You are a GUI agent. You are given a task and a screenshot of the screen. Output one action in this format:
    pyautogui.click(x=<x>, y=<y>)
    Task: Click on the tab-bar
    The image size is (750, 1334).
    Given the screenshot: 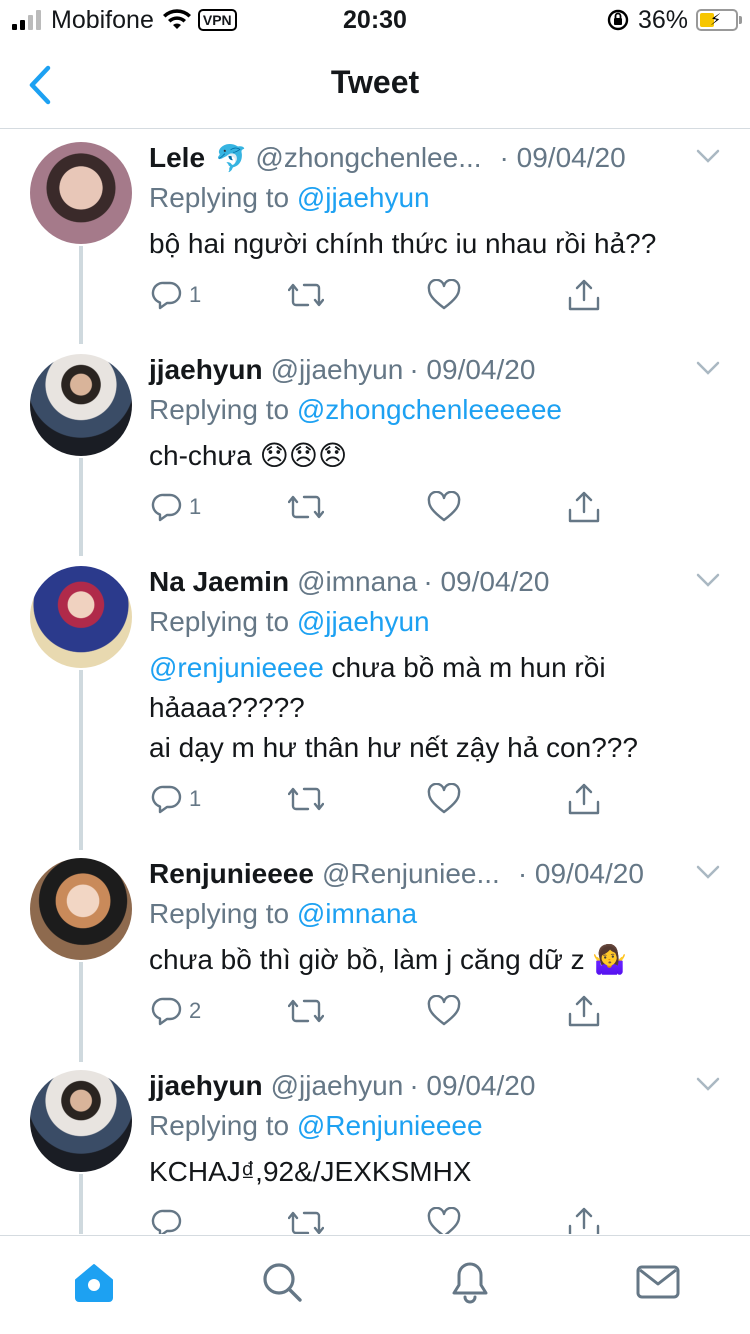 What is the action you would take?
    pyautogui.click(x=375, y=1284)
    